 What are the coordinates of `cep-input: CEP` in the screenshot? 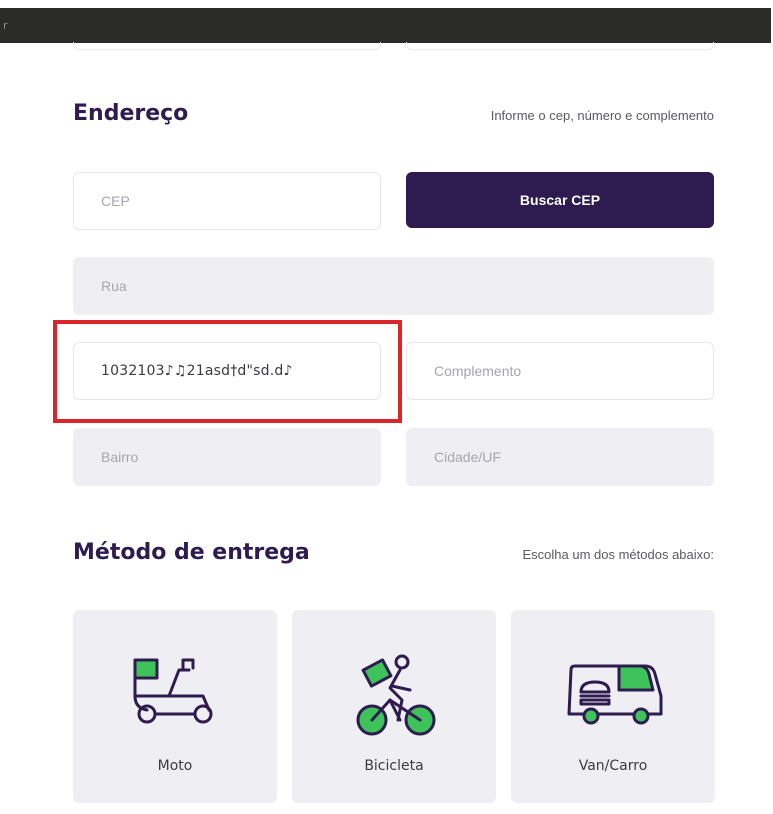 It's located at (227, 201).